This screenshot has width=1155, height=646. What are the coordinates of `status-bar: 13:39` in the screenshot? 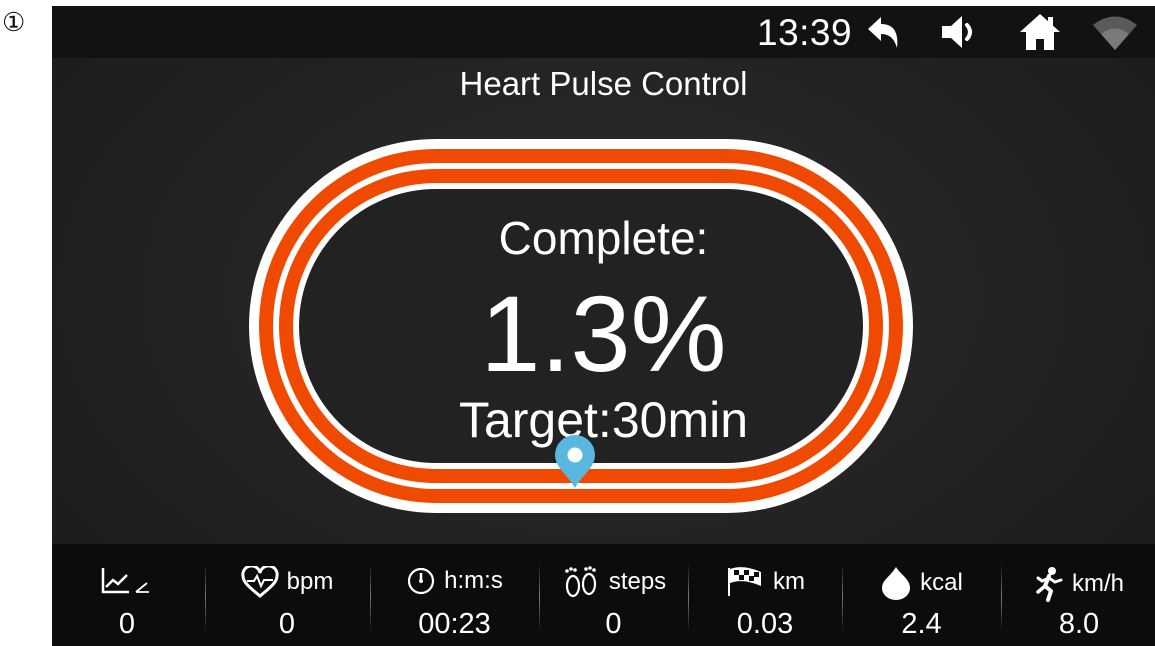 It's located at (603, 32).